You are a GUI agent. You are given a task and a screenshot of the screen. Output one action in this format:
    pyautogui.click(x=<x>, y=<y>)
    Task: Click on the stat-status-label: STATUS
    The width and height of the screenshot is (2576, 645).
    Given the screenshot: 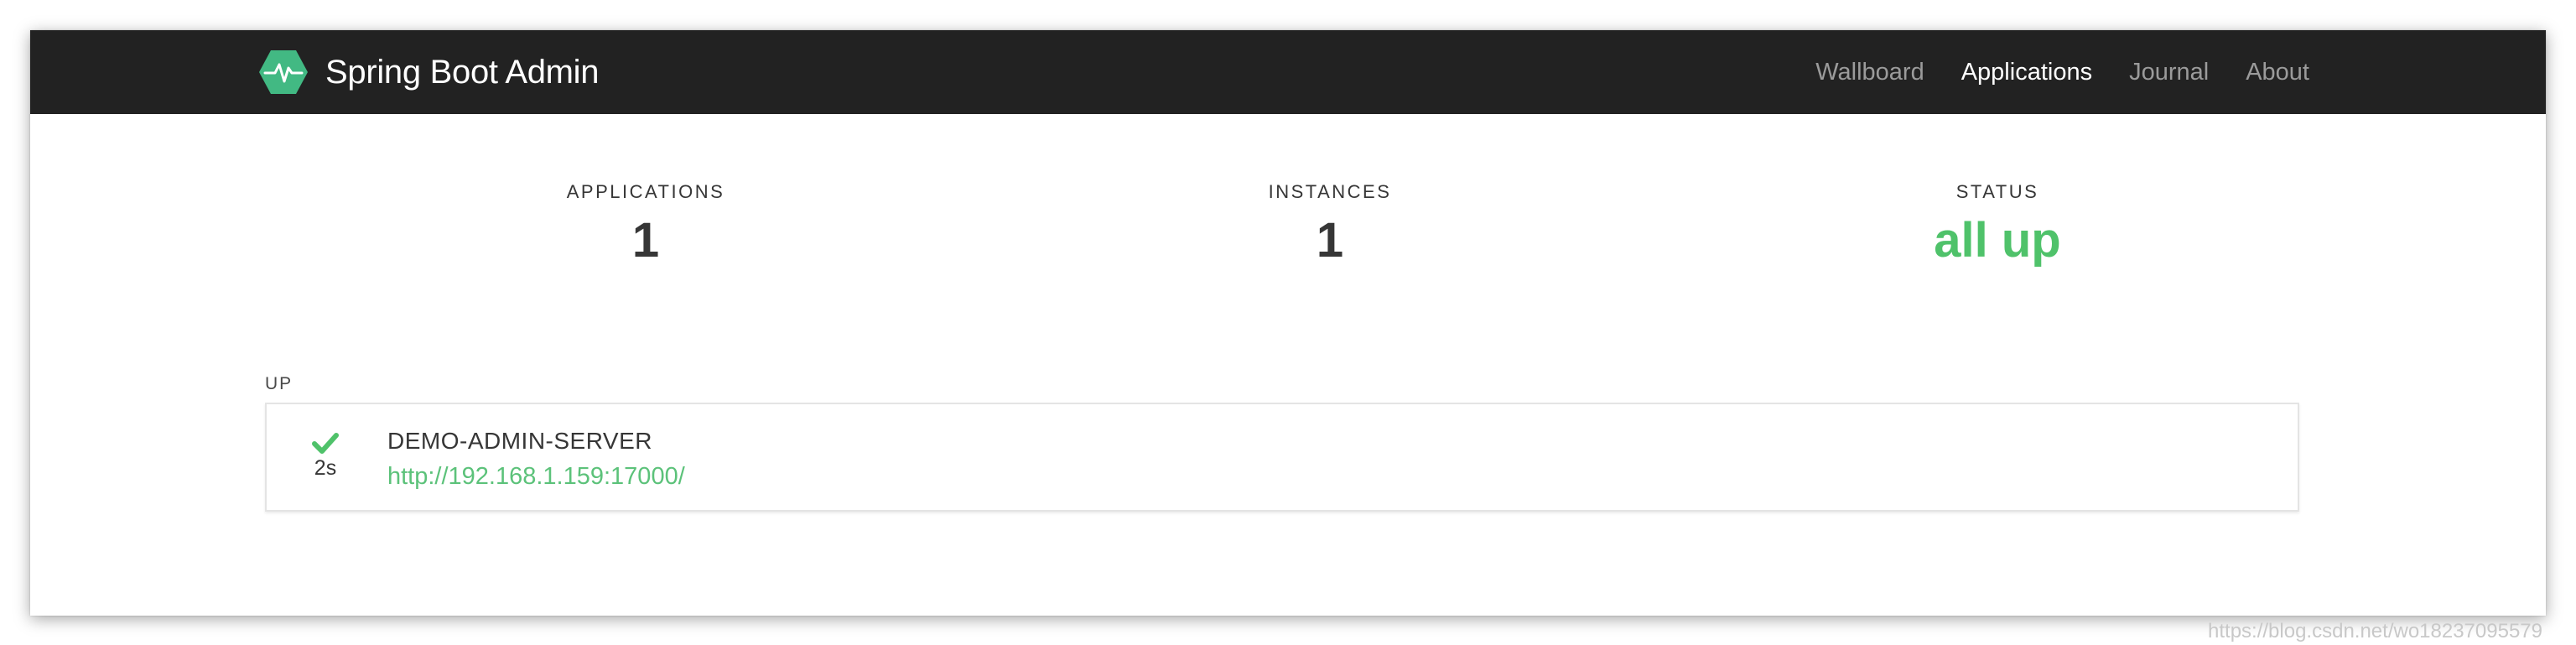 What is the action you would take?
    pyautogui.click(x=1997, y=191)
    